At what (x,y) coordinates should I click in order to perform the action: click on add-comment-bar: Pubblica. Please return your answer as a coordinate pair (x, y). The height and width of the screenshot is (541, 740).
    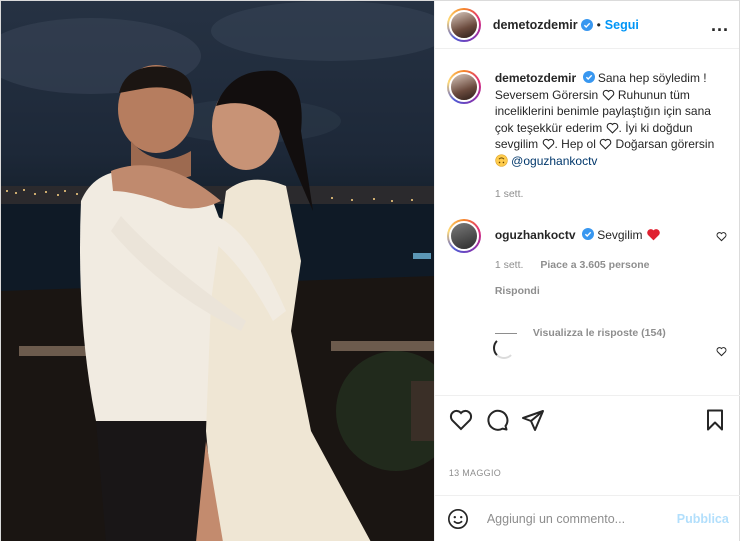
    Looking at the image, I should click on (587, 518).